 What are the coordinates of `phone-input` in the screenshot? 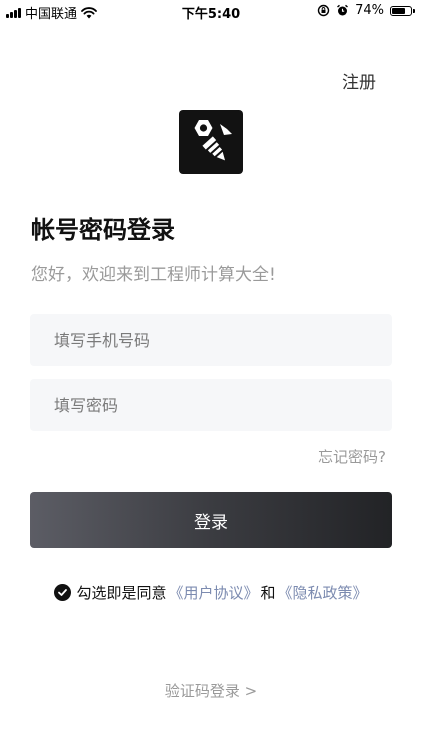 It's located at (211, 340).